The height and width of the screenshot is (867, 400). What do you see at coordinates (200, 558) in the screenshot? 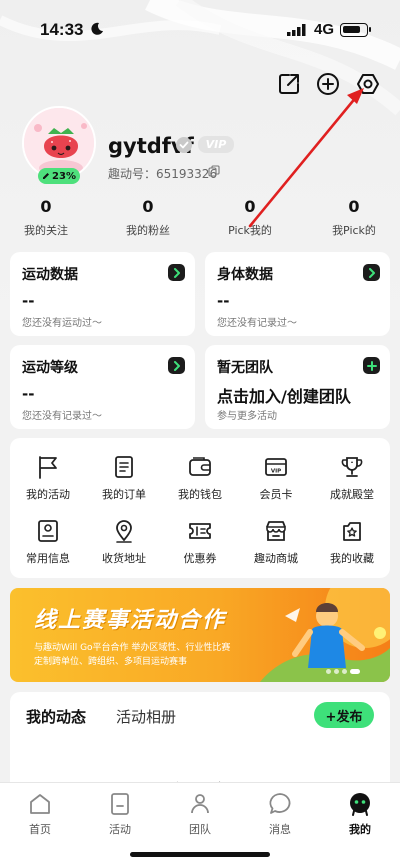
I see `grid-label: 优惠券` at bounding box center [200, 558].